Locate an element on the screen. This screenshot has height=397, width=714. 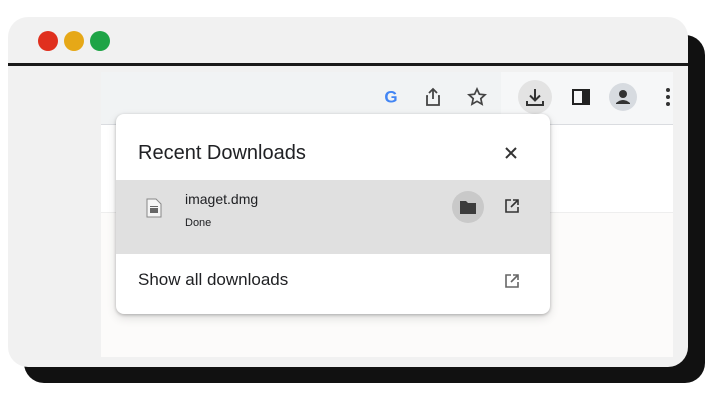
download-item: imaget.dmg Done is located at coordinates (333, 217).